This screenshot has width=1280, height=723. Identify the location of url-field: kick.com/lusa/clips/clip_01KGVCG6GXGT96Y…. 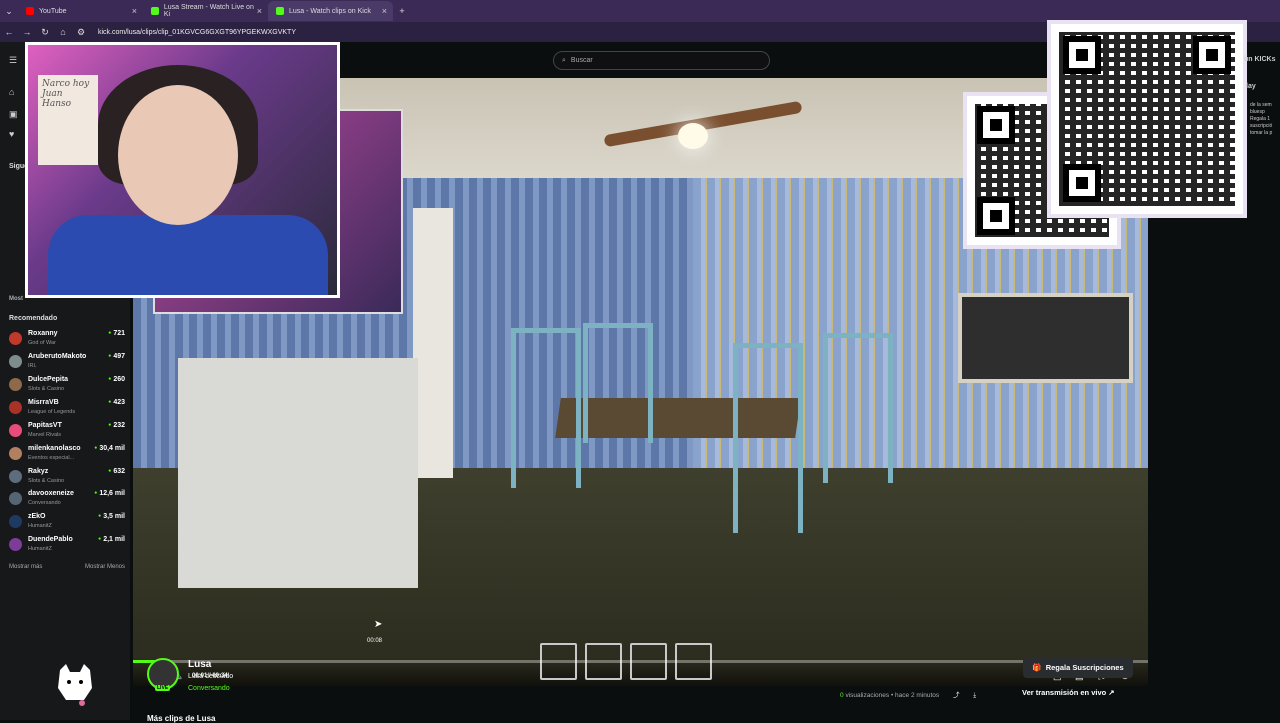
(197, 32).